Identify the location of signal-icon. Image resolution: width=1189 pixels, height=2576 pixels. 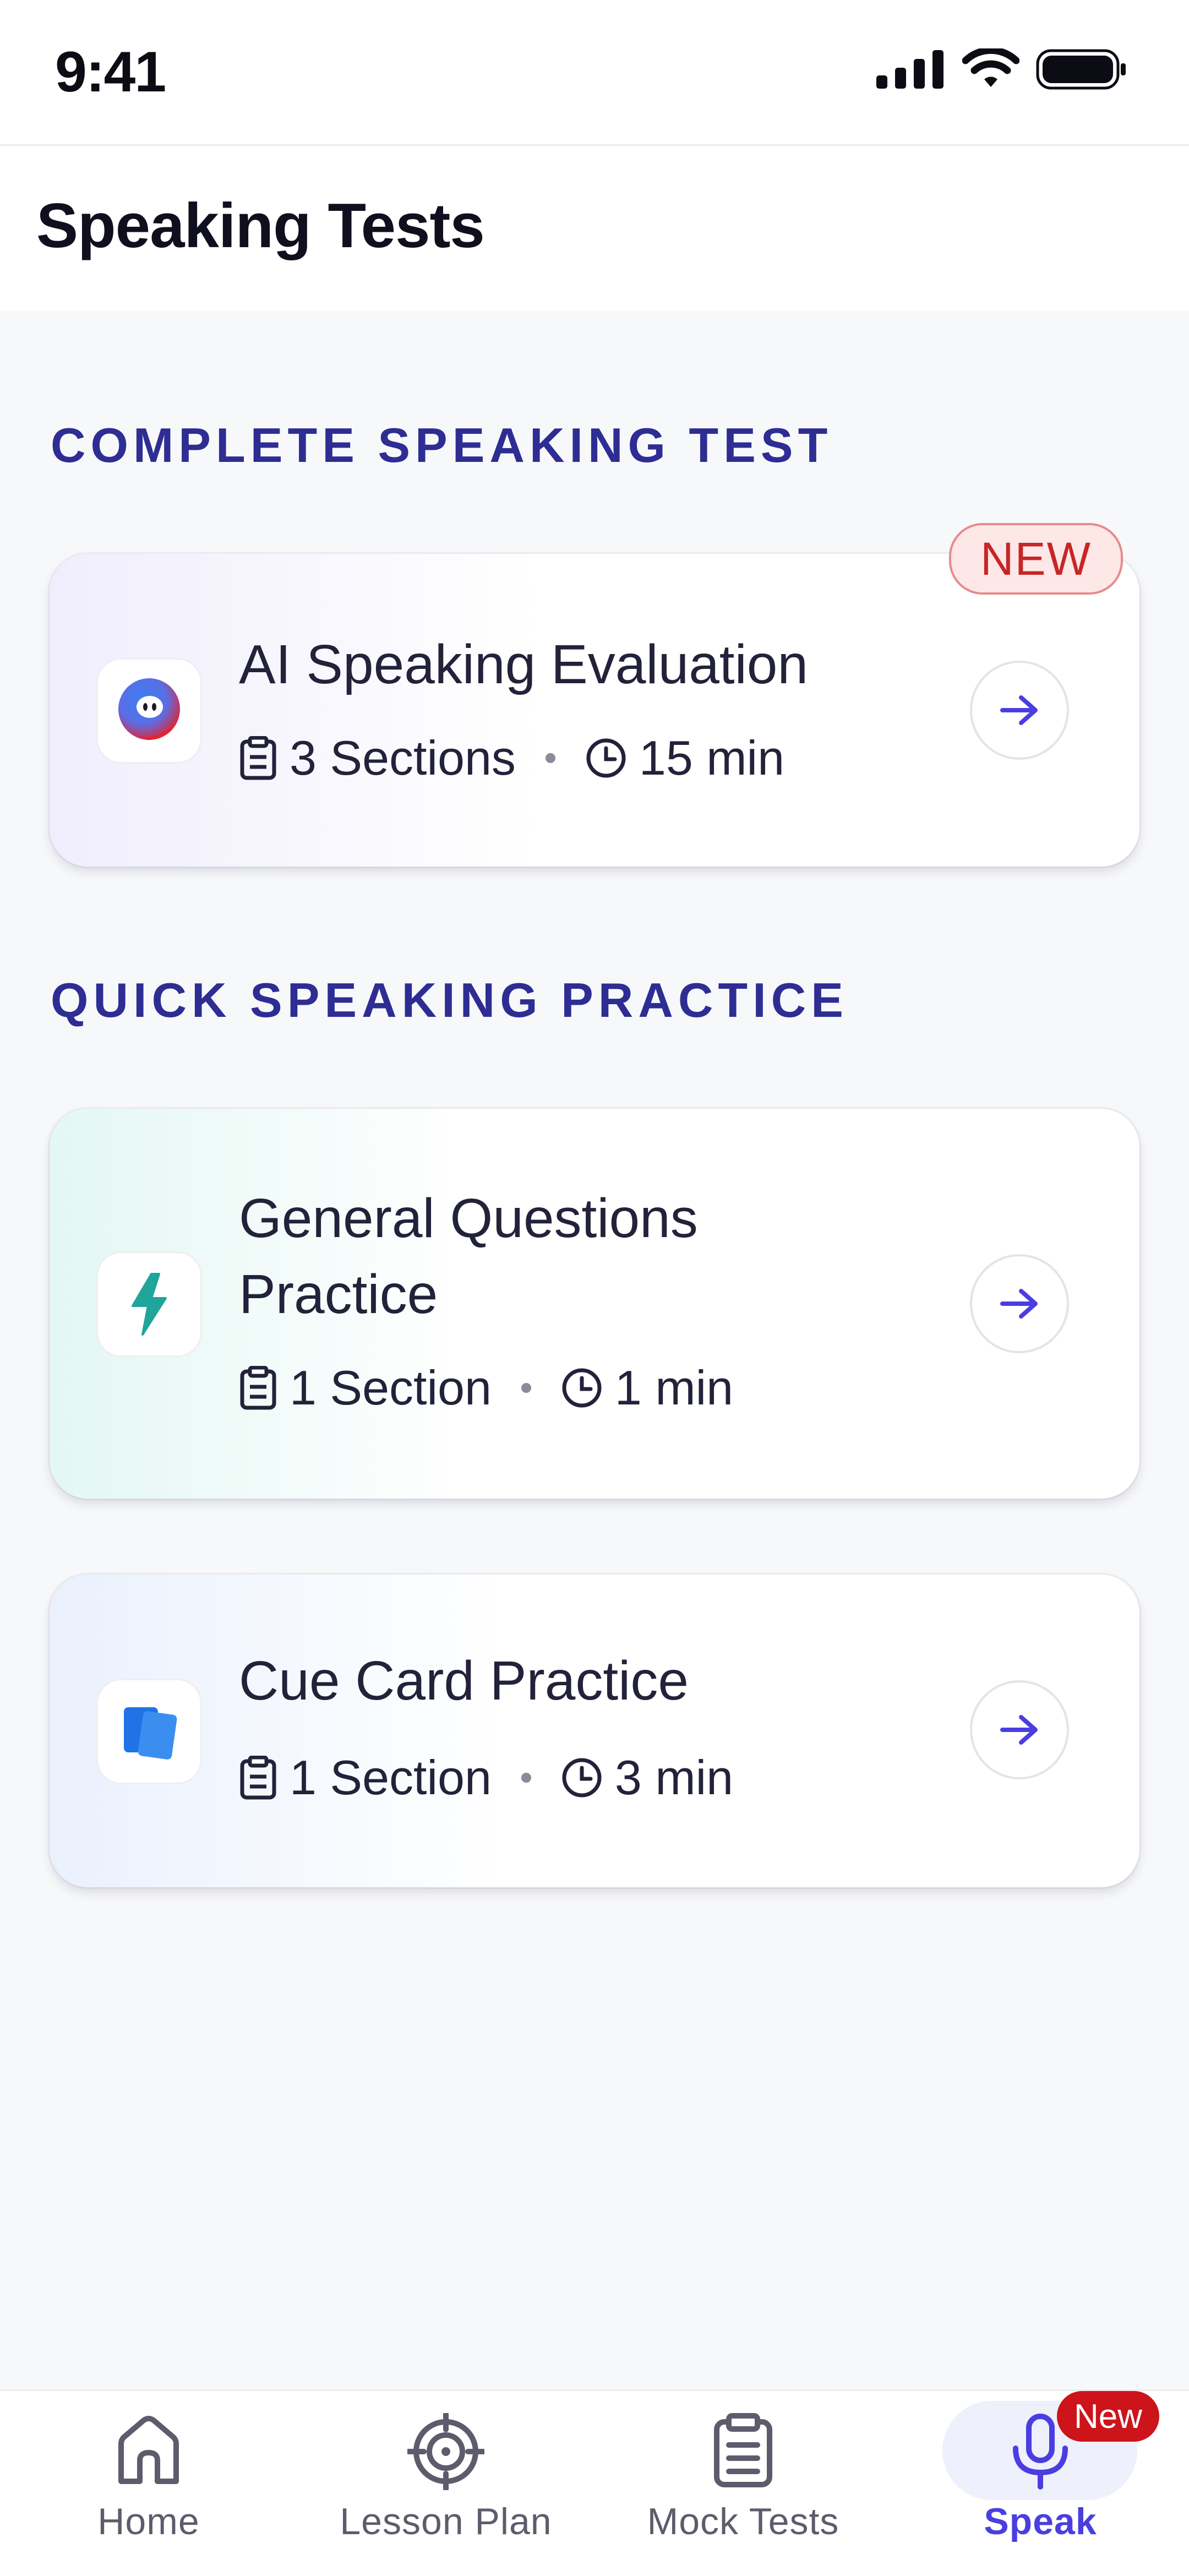
(909, 69).